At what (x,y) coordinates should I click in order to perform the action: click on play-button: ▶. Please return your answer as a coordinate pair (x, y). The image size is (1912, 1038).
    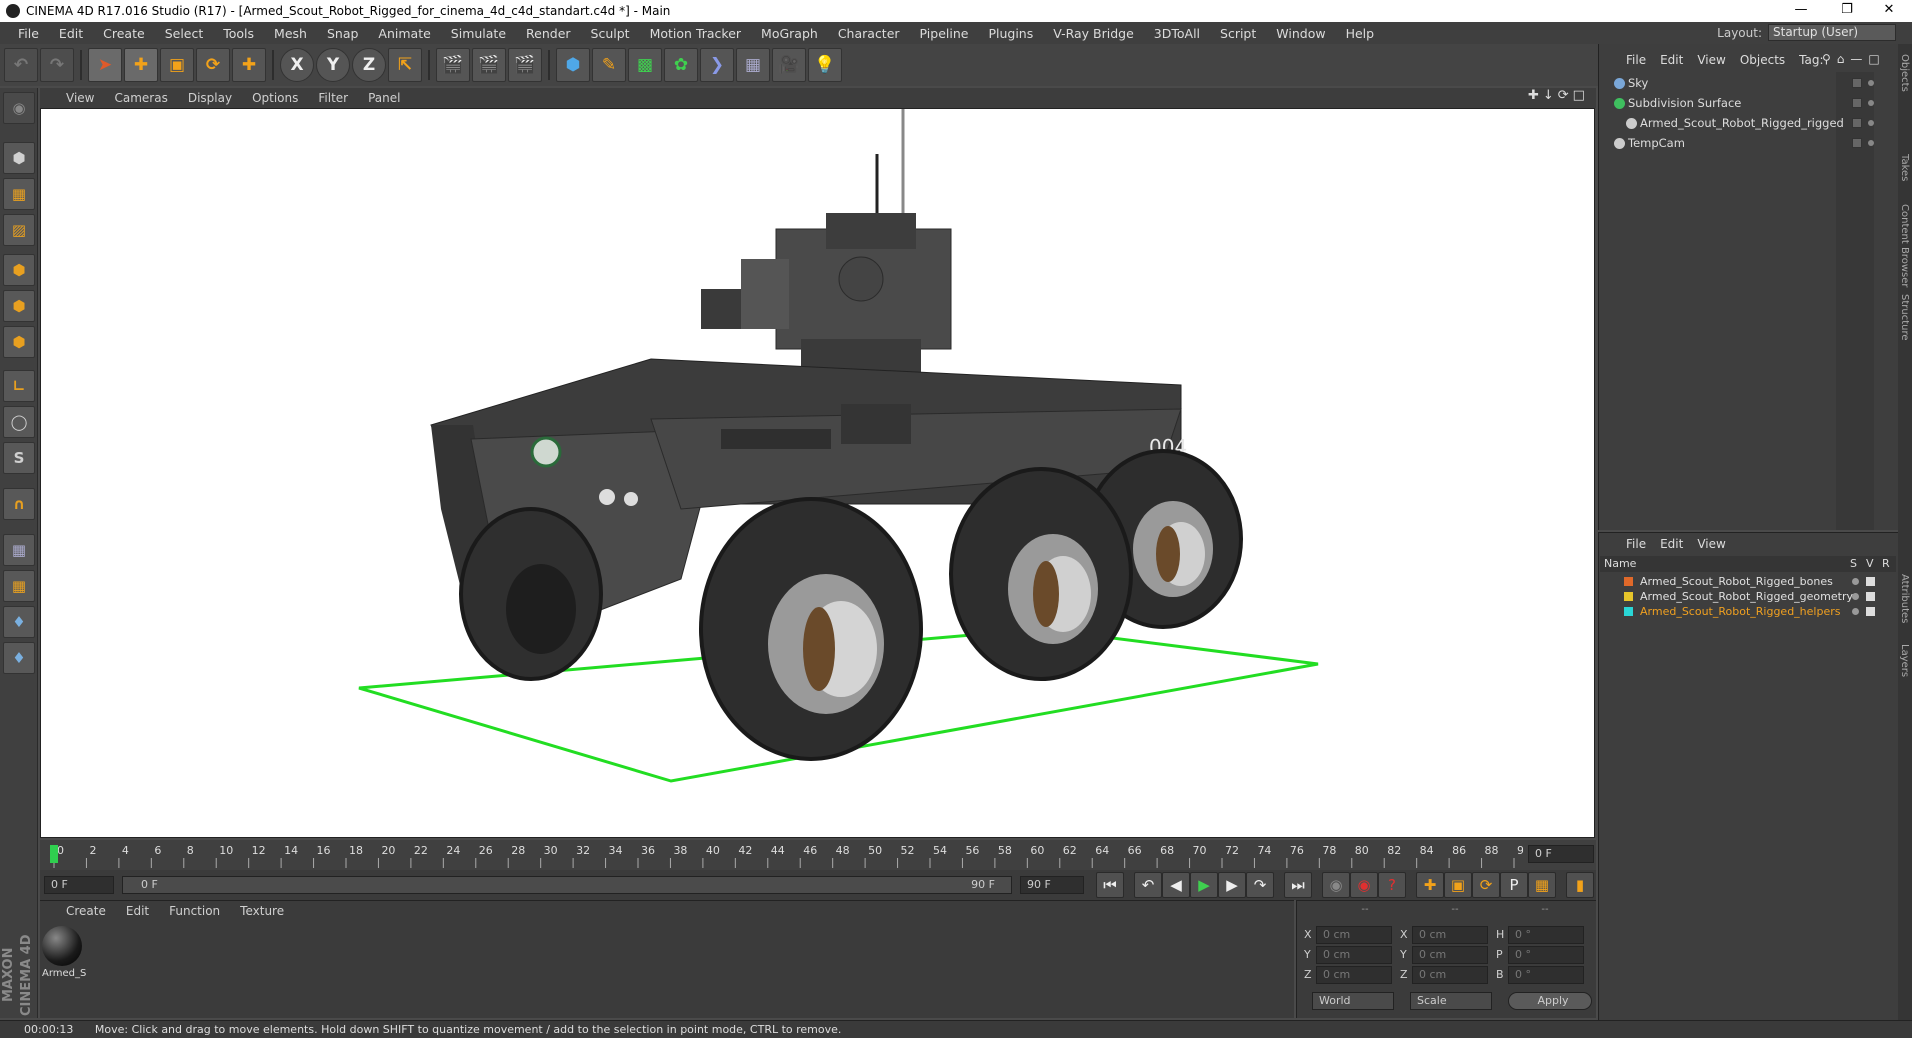
    Looking at the image, I should click on (1204, 885).